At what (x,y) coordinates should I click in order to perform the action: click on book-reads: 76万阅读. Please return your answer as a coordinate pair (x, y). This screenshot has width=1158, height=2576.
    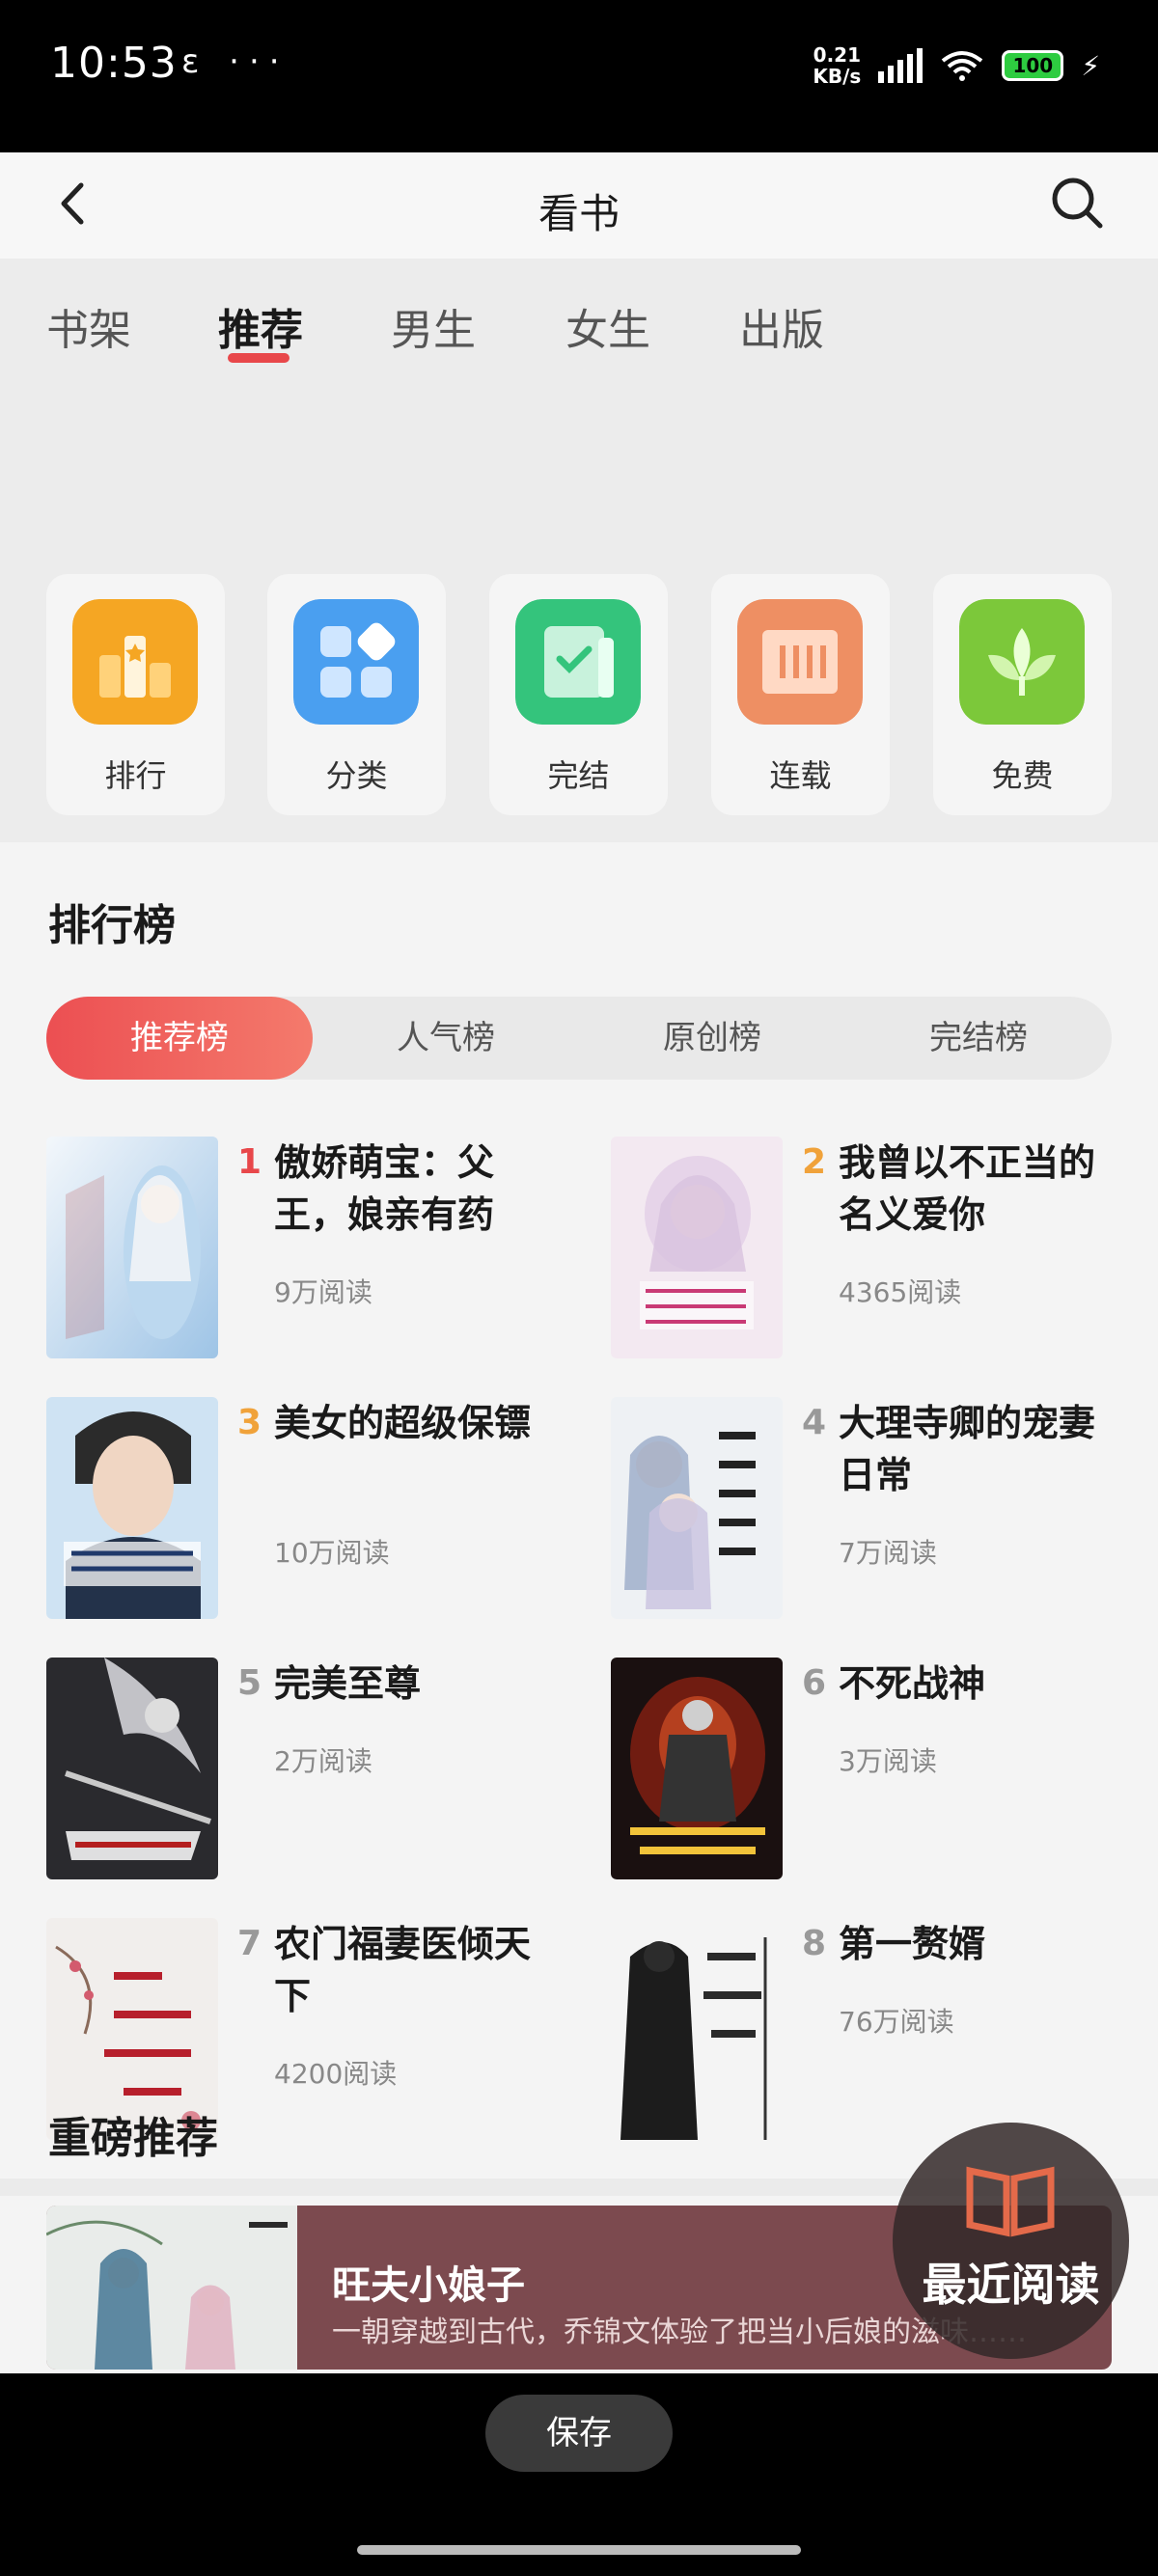
    Looking at the image, I should click on (896, 2022).